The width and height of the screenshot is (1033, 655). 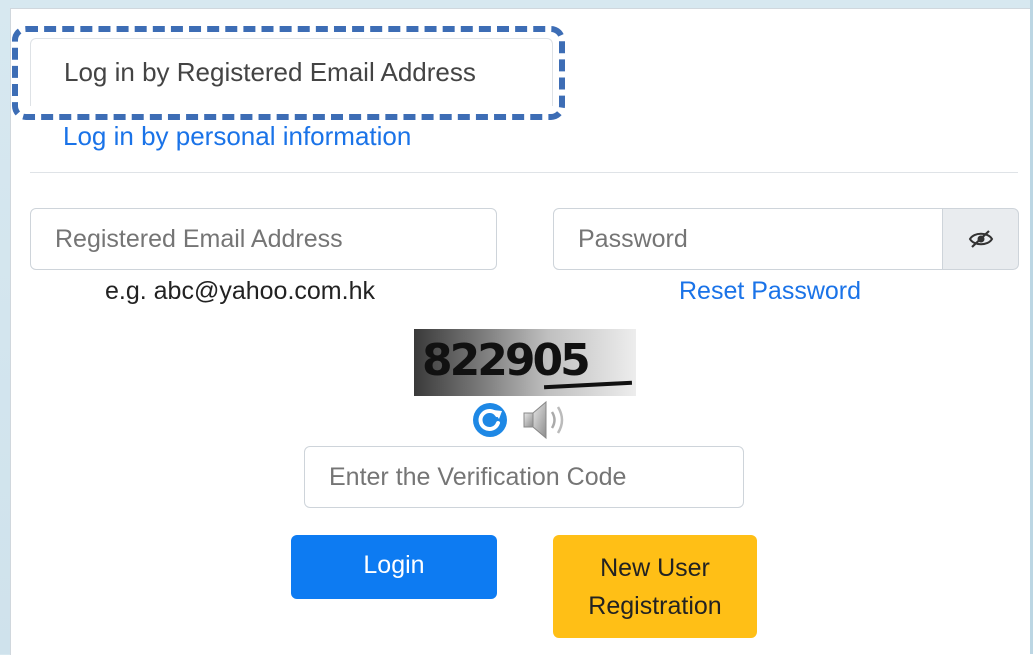 I want to click on password-field, so click(x=748, y=239).